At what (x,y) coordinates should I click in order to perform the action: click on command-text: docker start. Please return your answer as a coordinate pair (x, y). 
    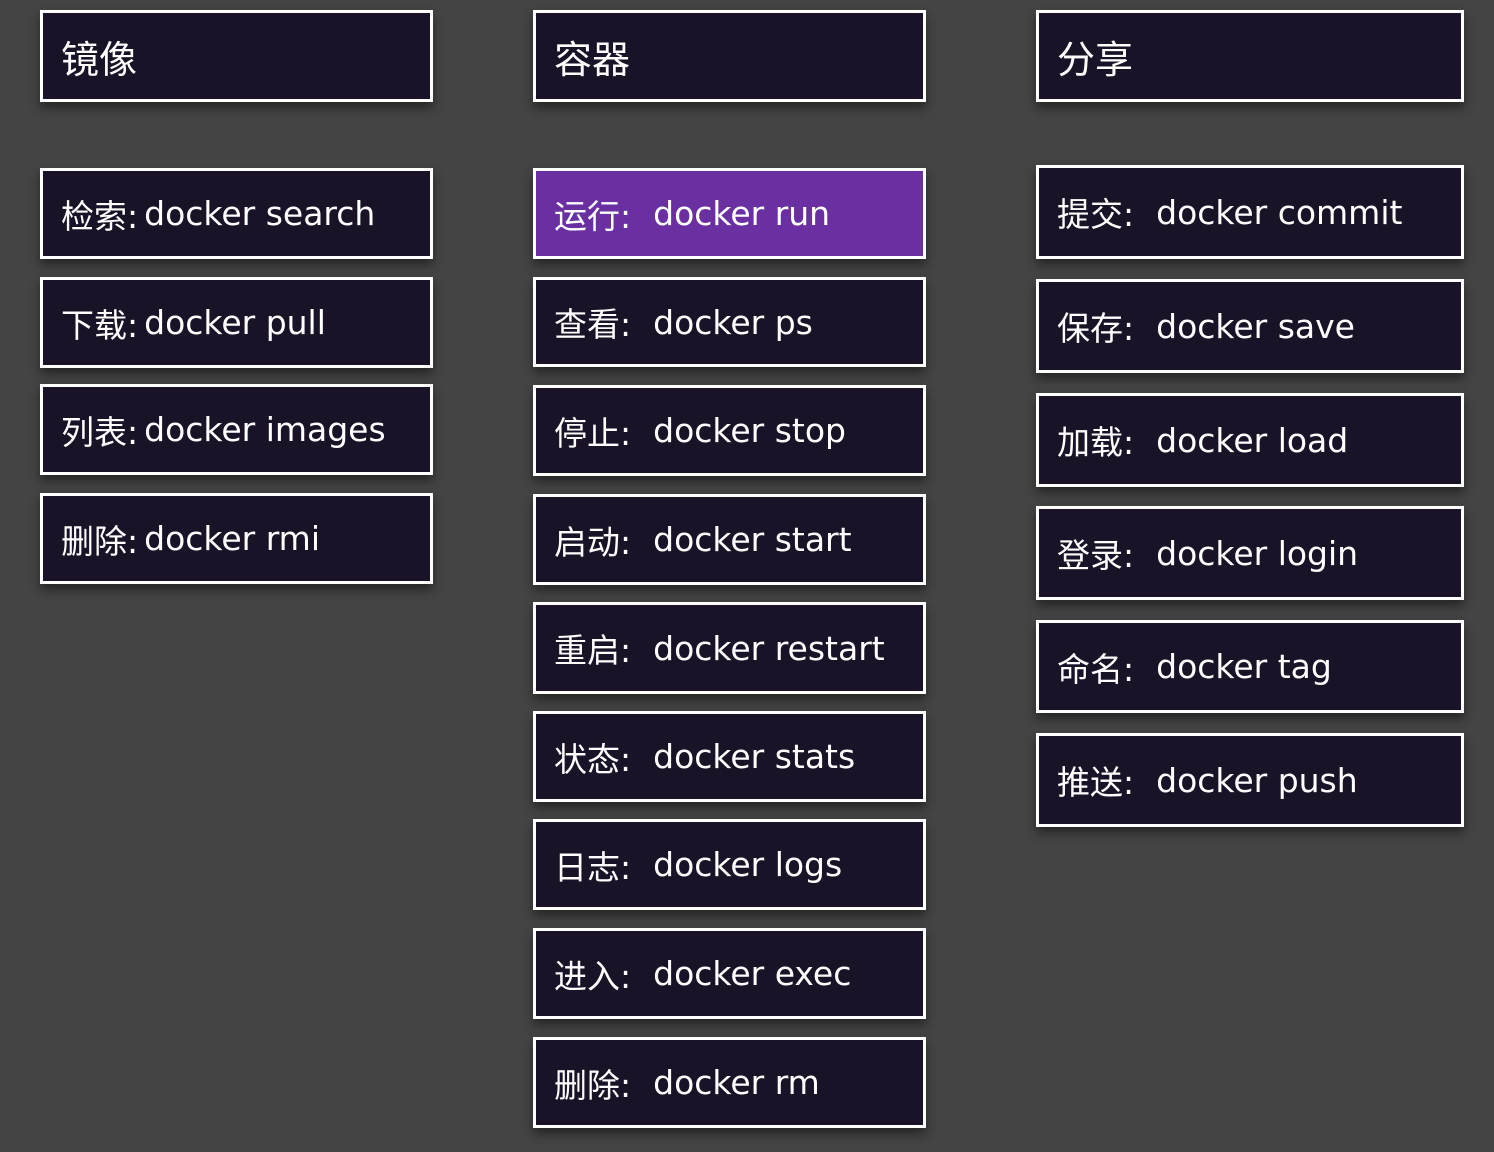
    Looking at the image, I should click on (752, 539).